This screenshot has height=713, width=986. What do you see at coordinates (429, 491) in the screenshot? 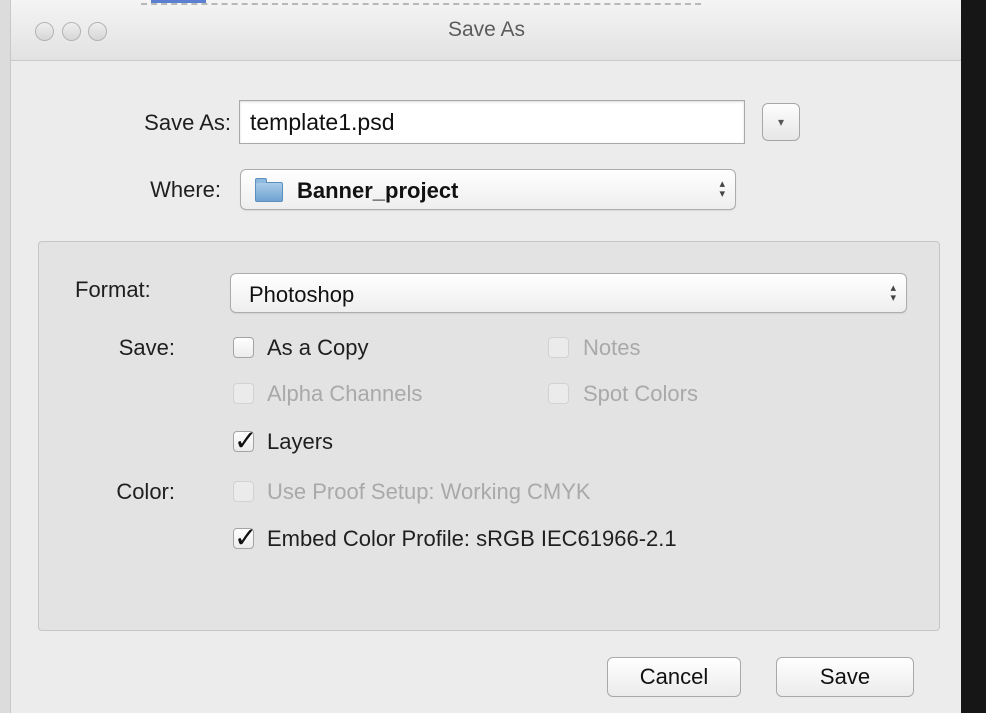
I see `use-proof-setup-label: Use Proof Setup: Working CMYK` at bounding box center [429, 491].